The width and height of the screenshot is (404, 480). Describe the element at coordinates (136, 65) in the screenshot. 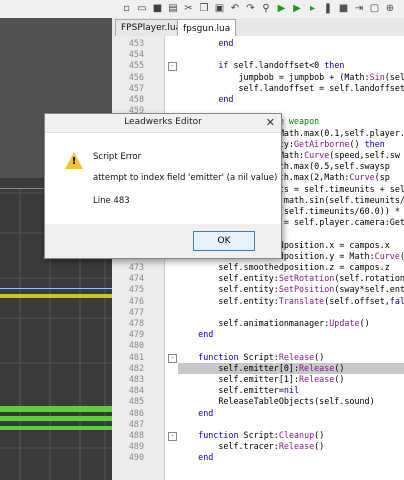

I see `line-number: 455` at that location.